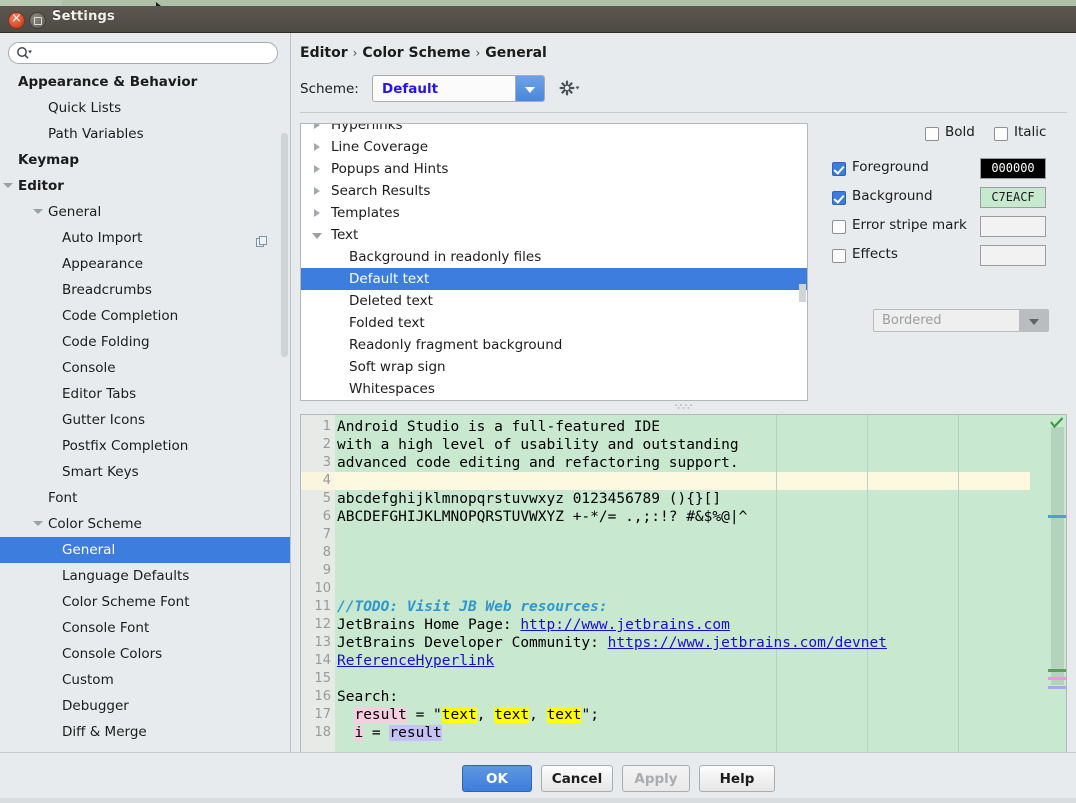  I want to click on help-button: Help, so click(737, 778).